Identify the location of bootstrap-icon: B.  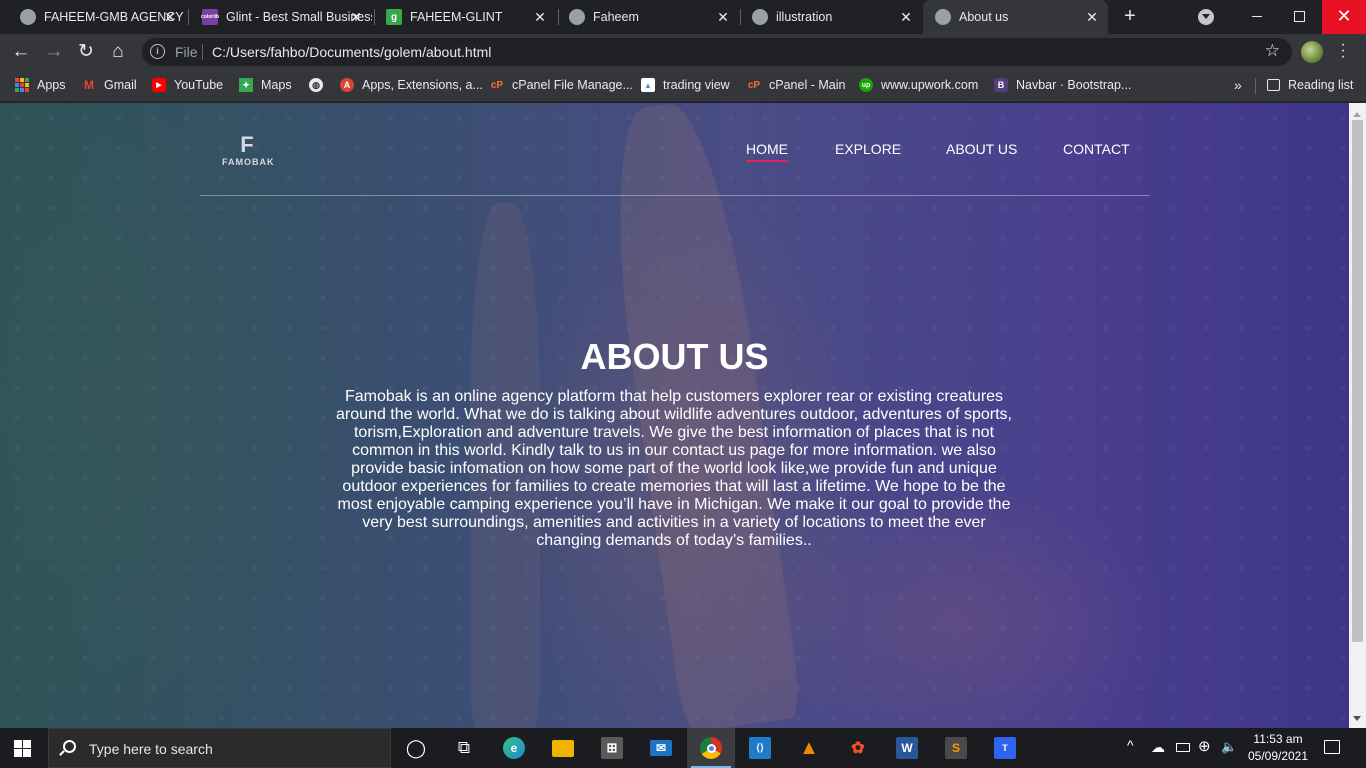
(1001, 85).